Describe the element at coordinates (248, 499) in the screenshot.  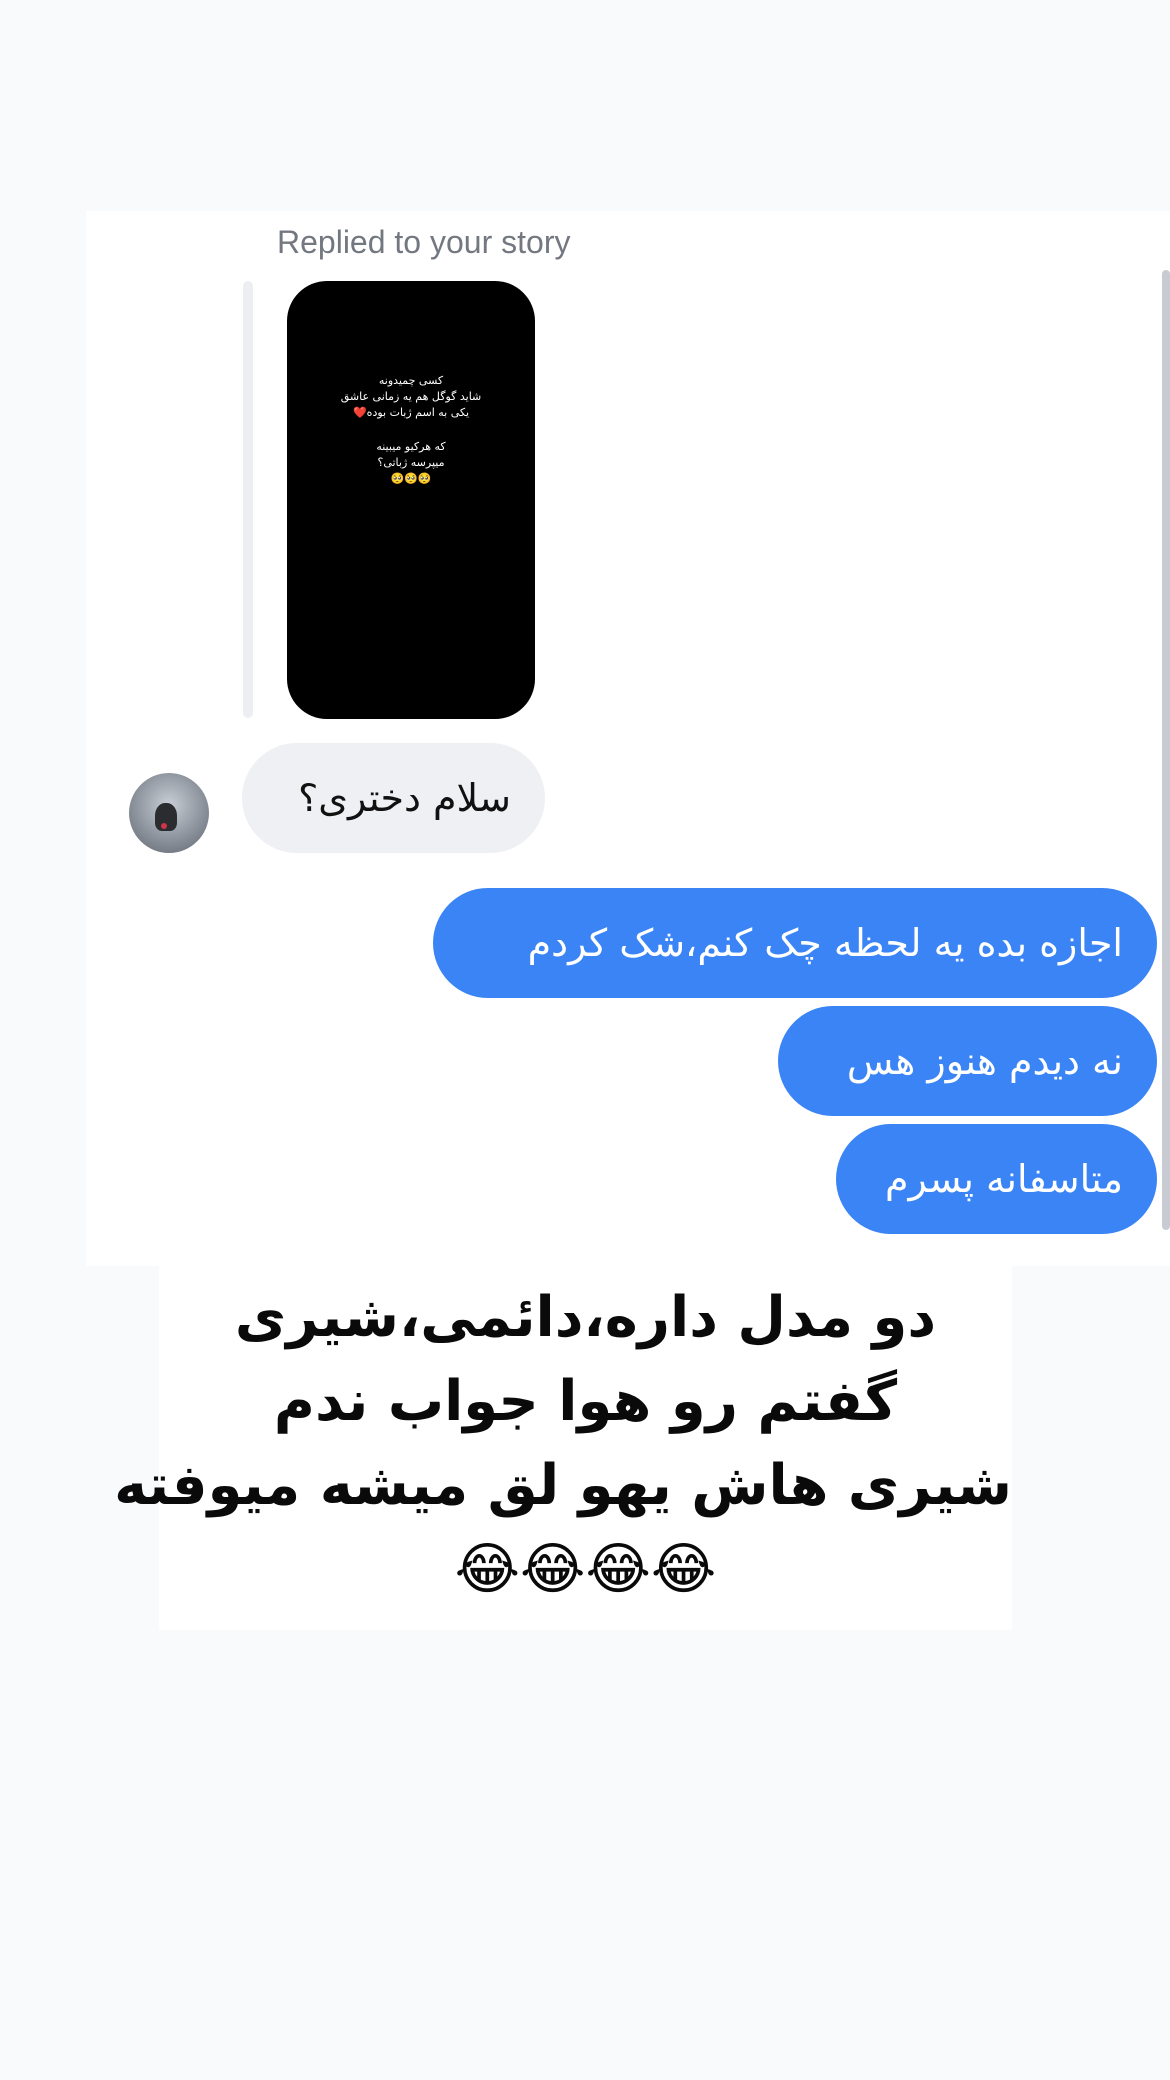
I see `reply-indicator-bar` at that location.